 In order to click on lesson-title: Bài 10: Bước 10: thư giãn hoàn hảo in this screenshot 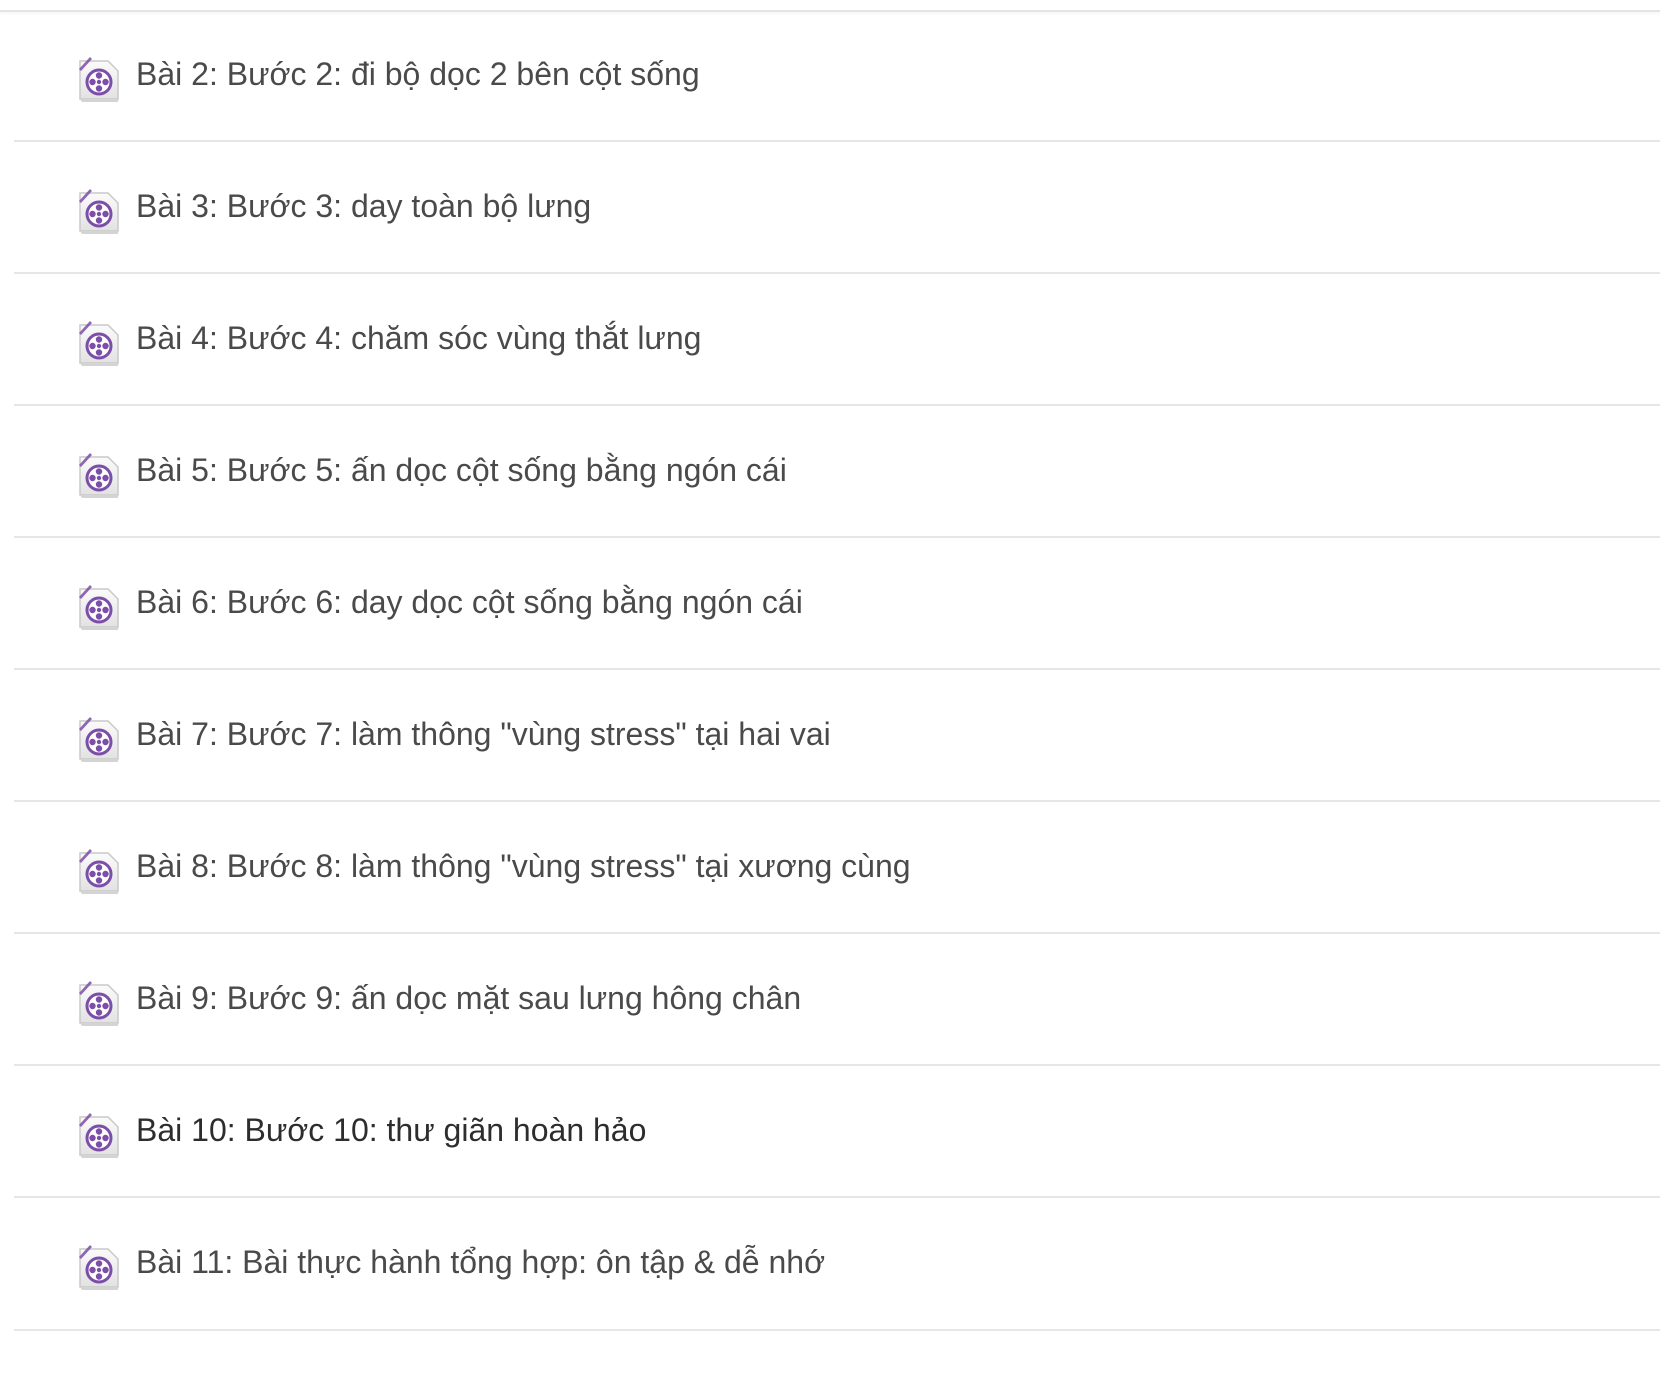, I will do `click(391, 1130)`.